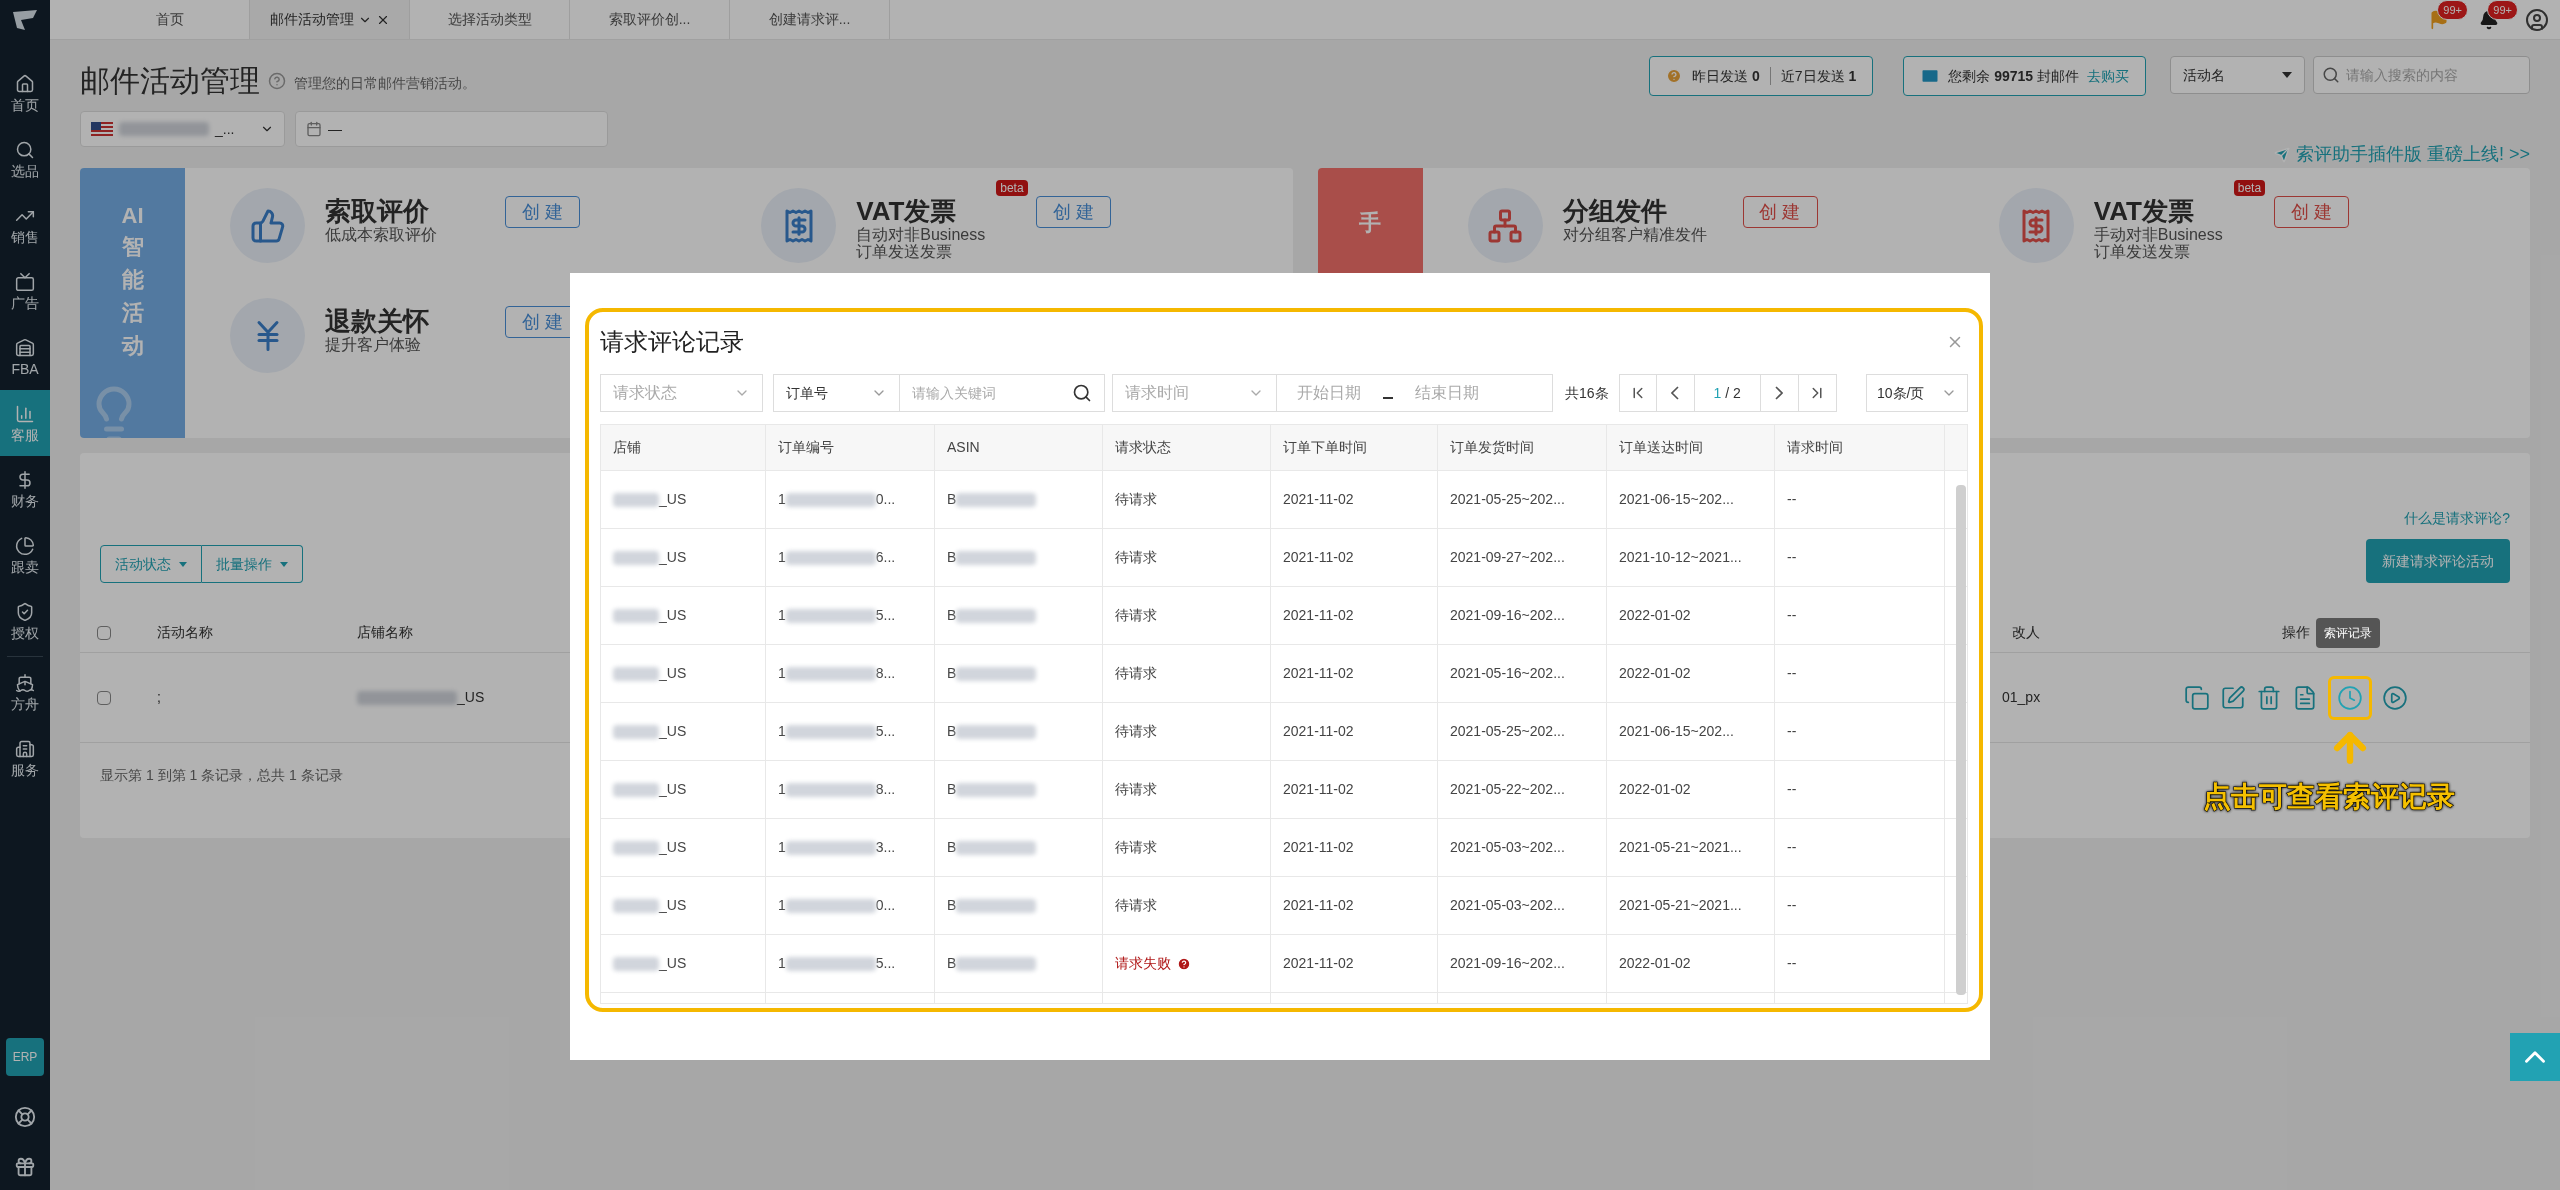  I want to click on date-field: —, so click(451, 129).